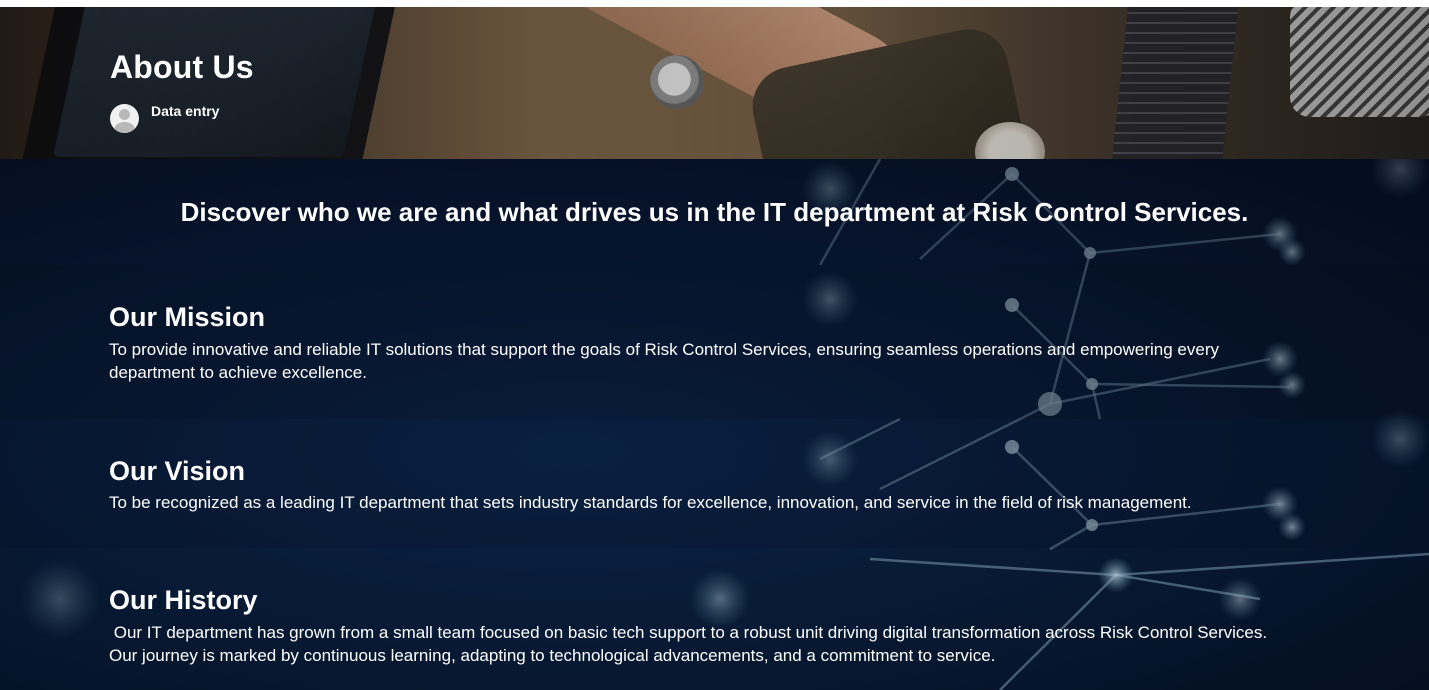  What do you see at coordinates (183, 600) in the screenshot?
I see `history-heading: Our History` at bounding box center [183, 600].